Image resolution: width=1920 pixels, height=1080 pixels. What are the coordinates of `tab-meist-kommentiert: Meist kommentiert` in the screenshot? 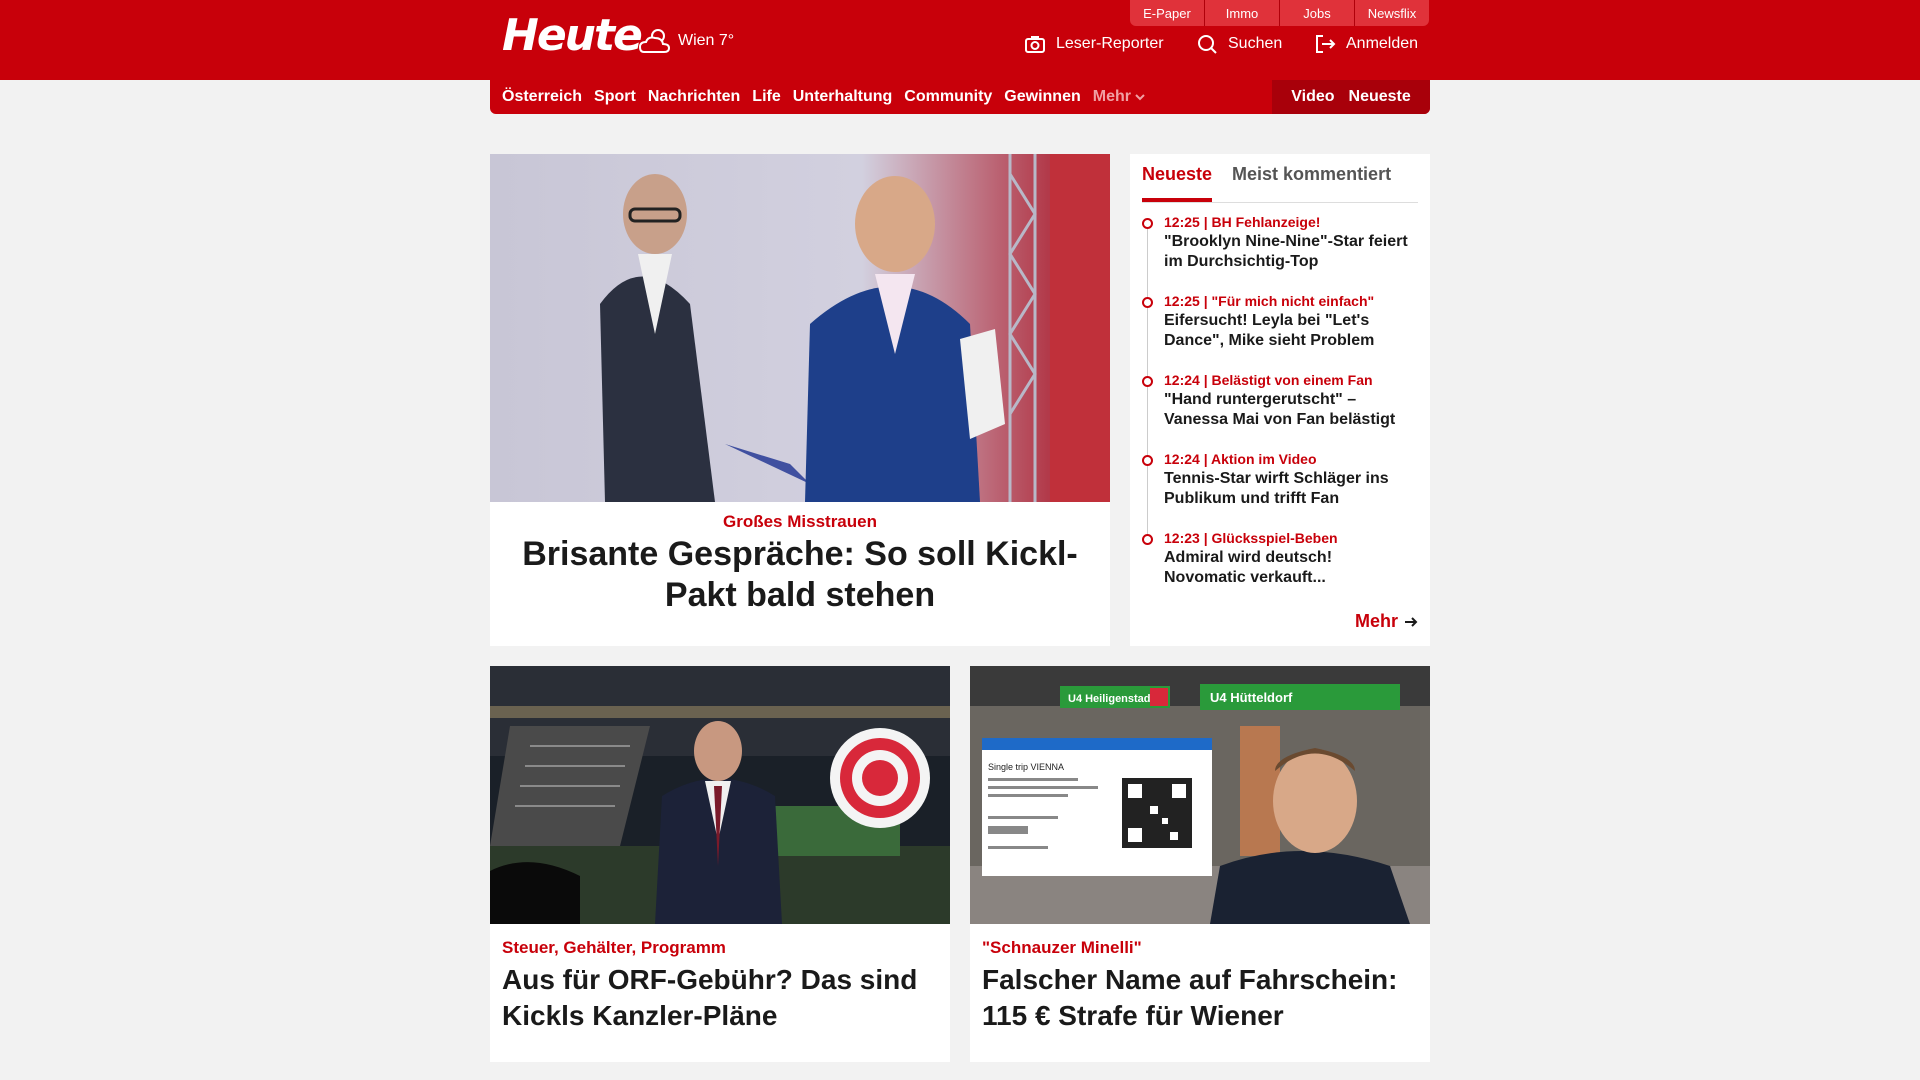 It's located at (1311, 183).